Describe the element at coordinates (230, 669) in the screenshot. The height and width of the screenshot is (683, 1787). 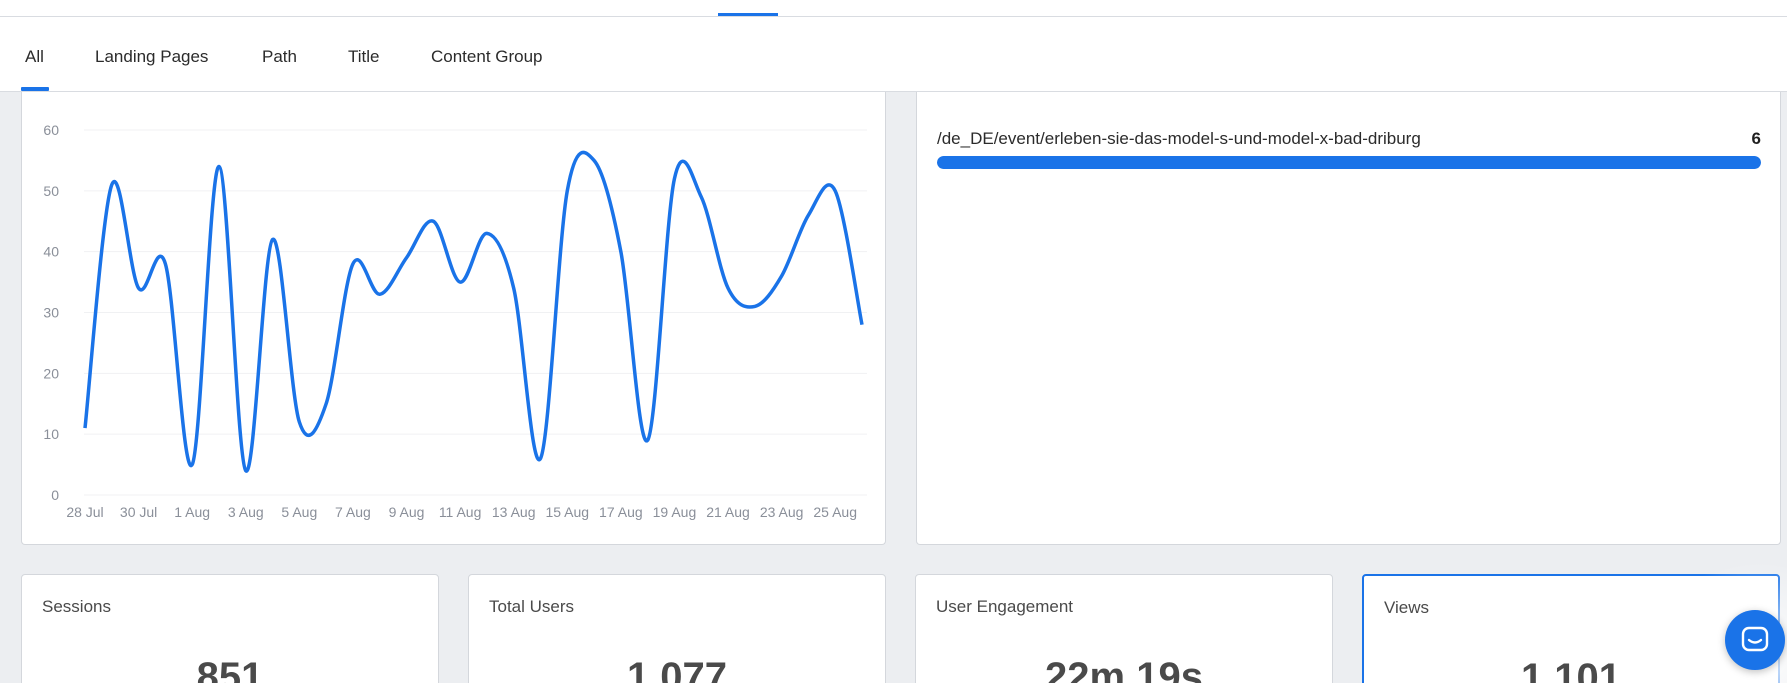
I see `metric-value: 851` at that location.